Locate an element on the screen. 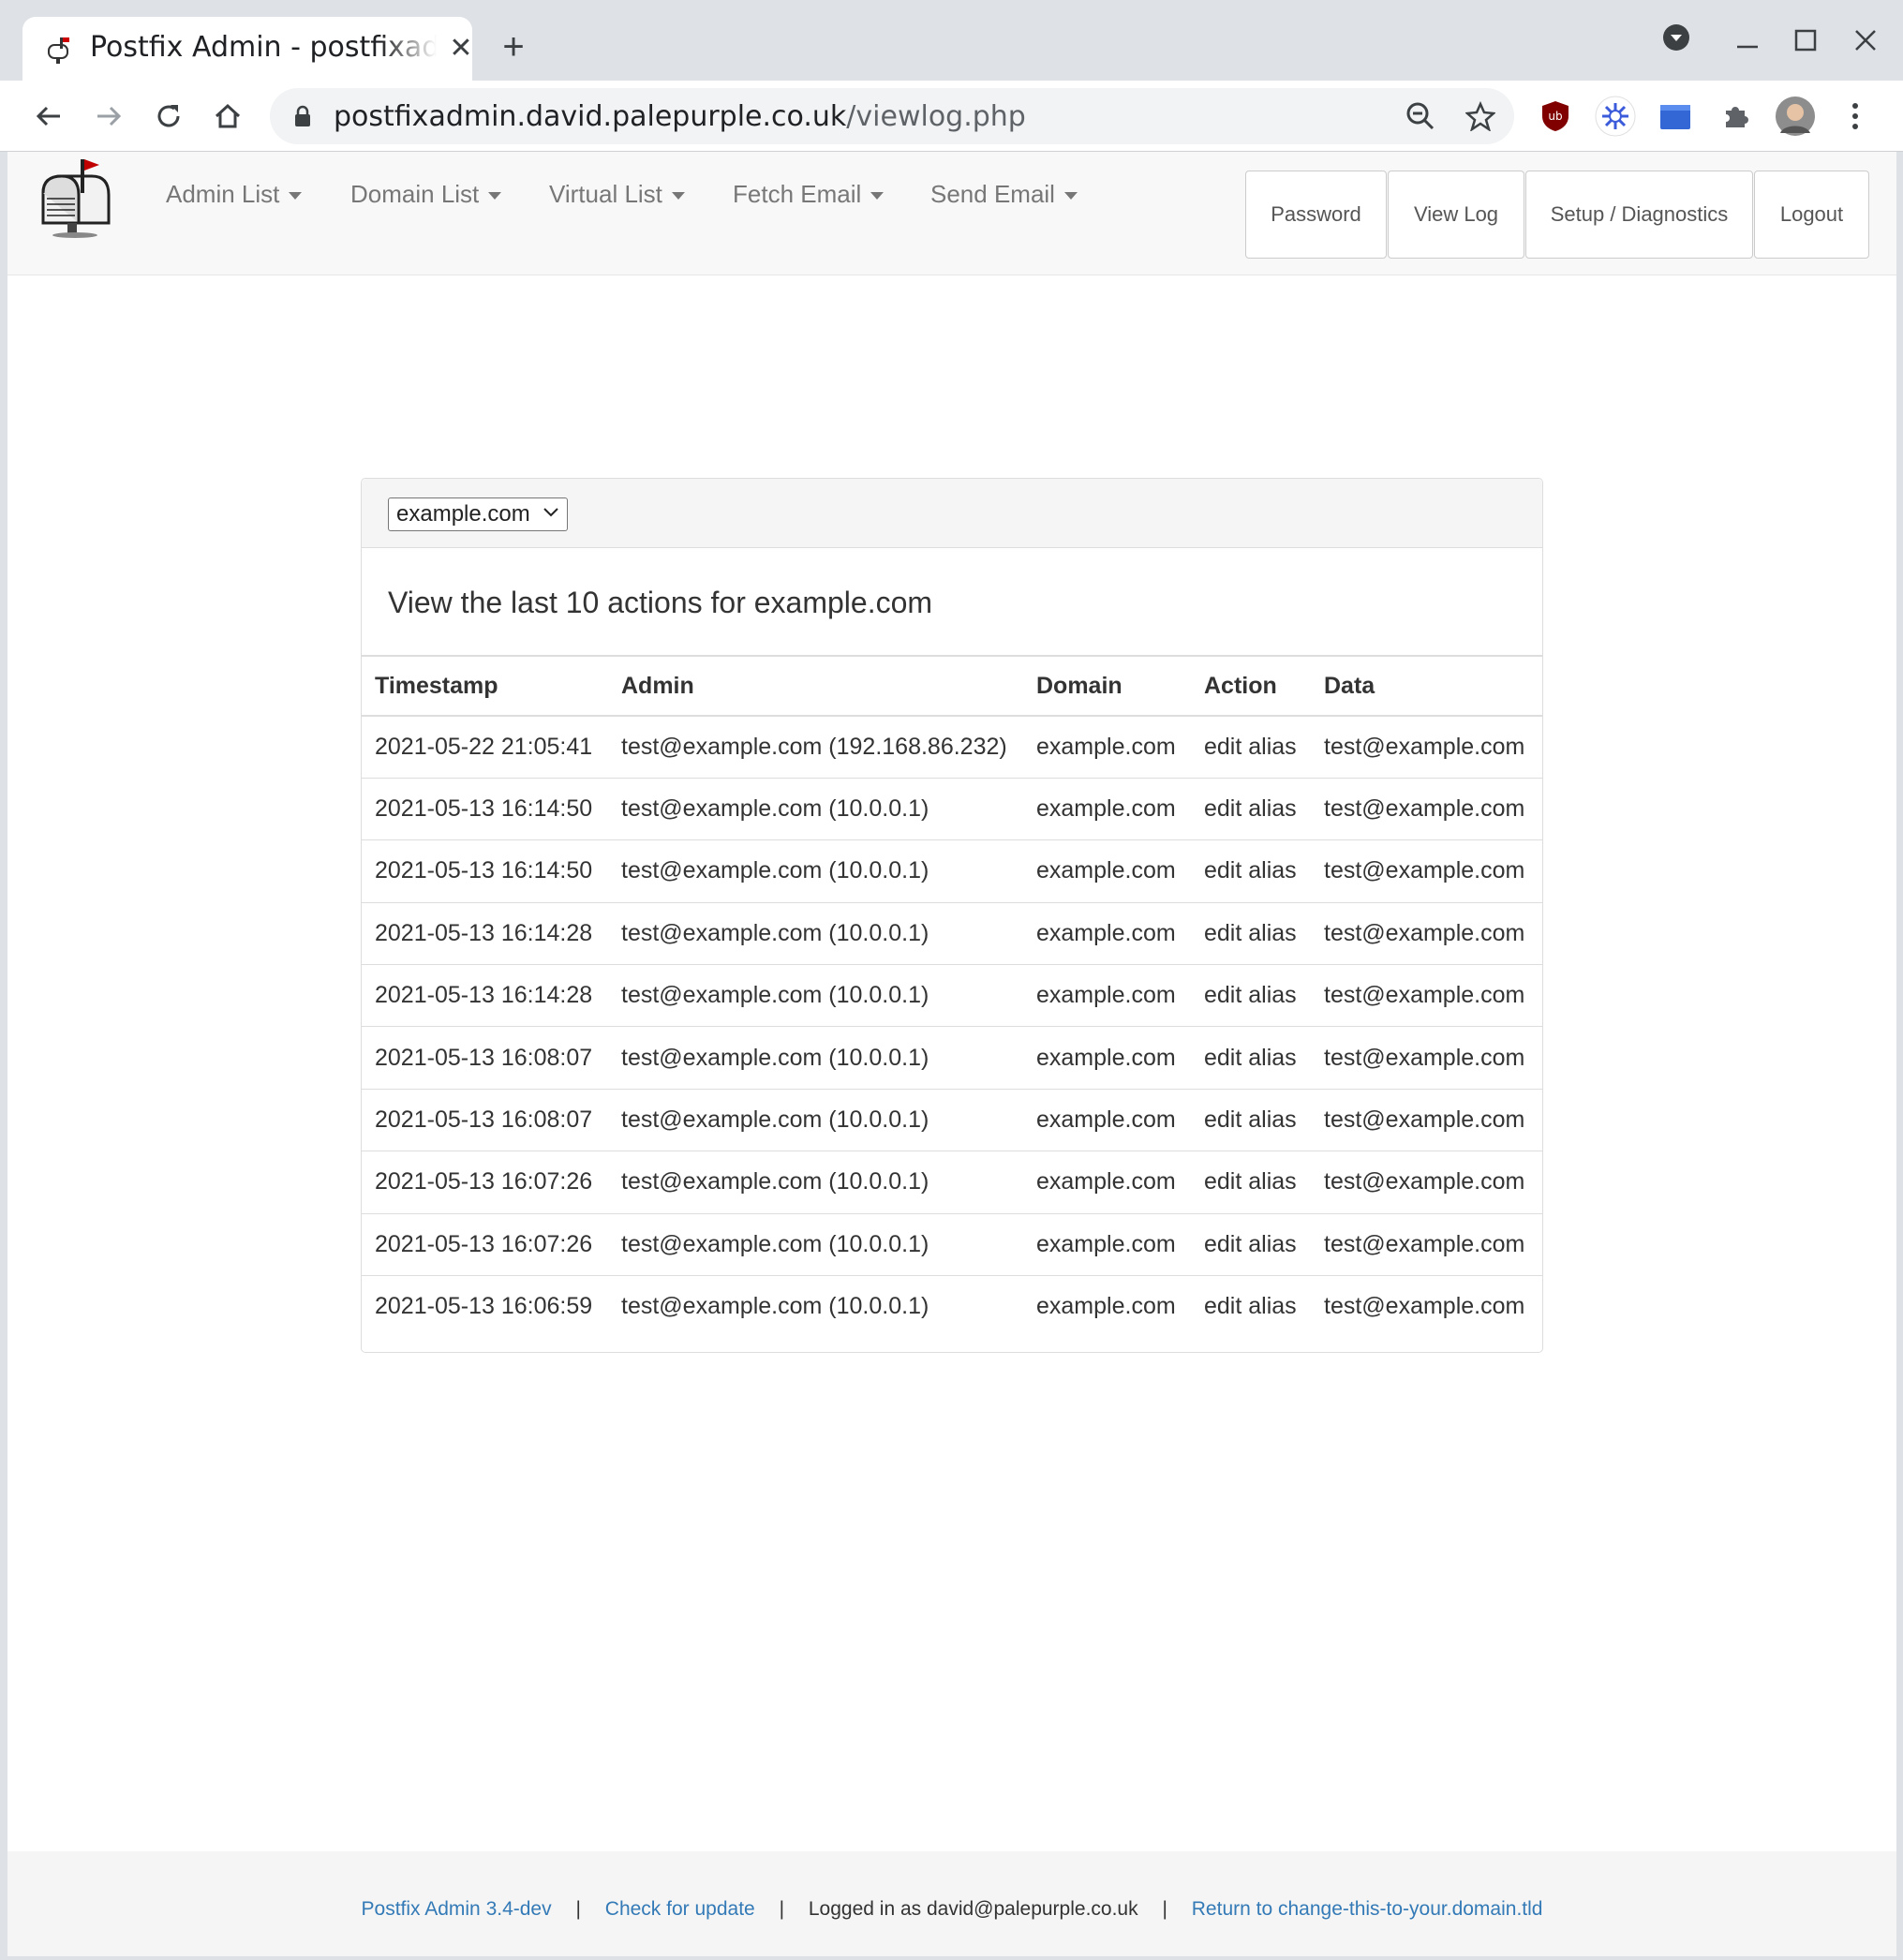 This screenshot has height=1960, width=1903. nav-admin-list-label: Admin List is located at coordinates (223, 194).